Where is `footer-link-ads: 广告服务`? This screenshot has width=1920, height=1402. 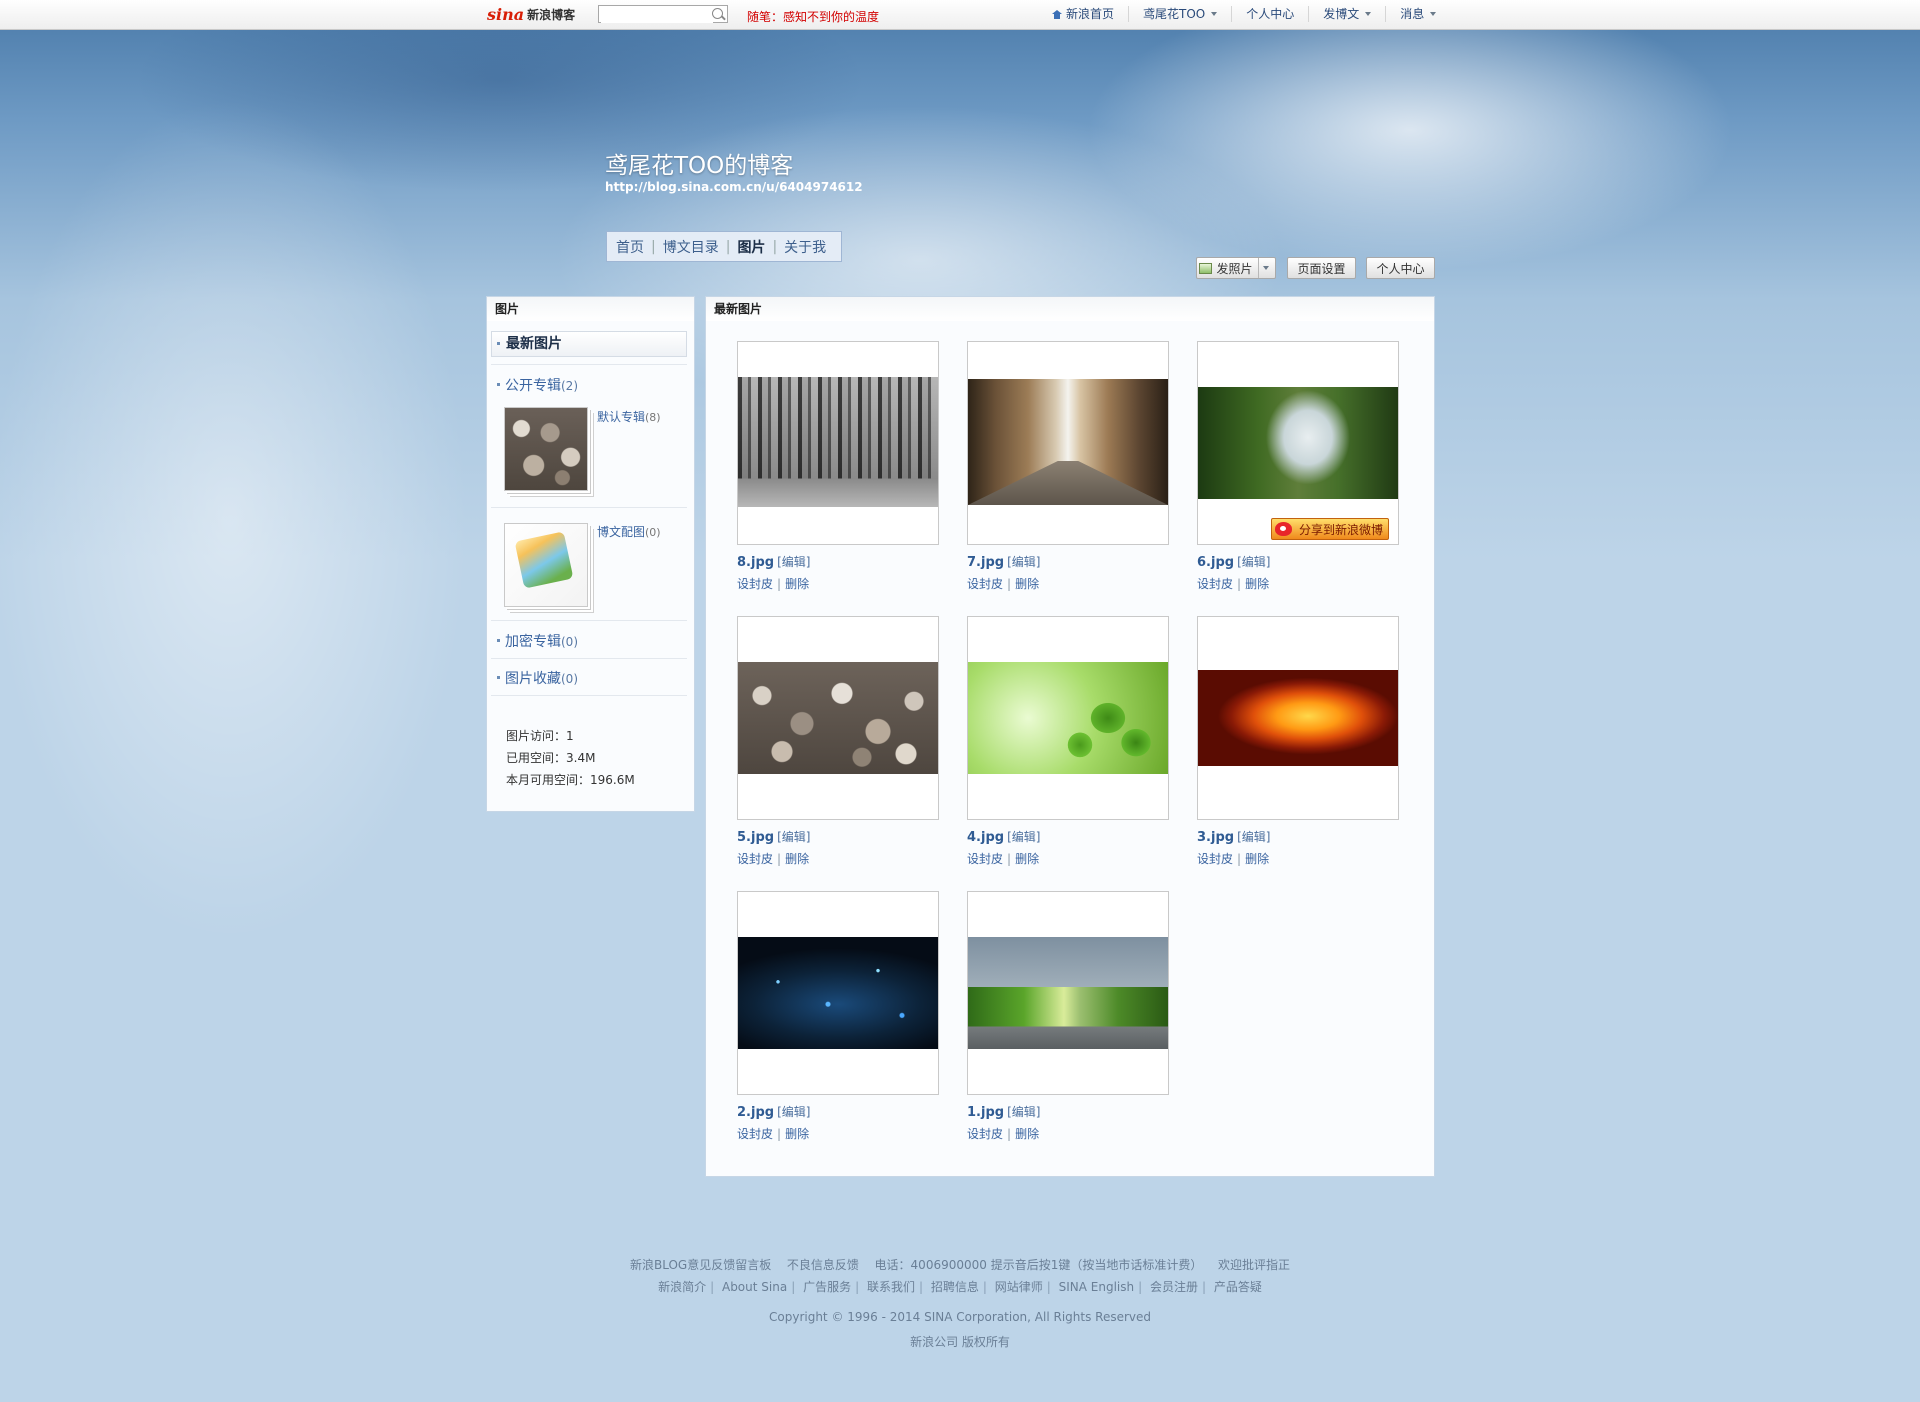 footer-link-ads: 广告服务 is located at coordinates (827, 1287).